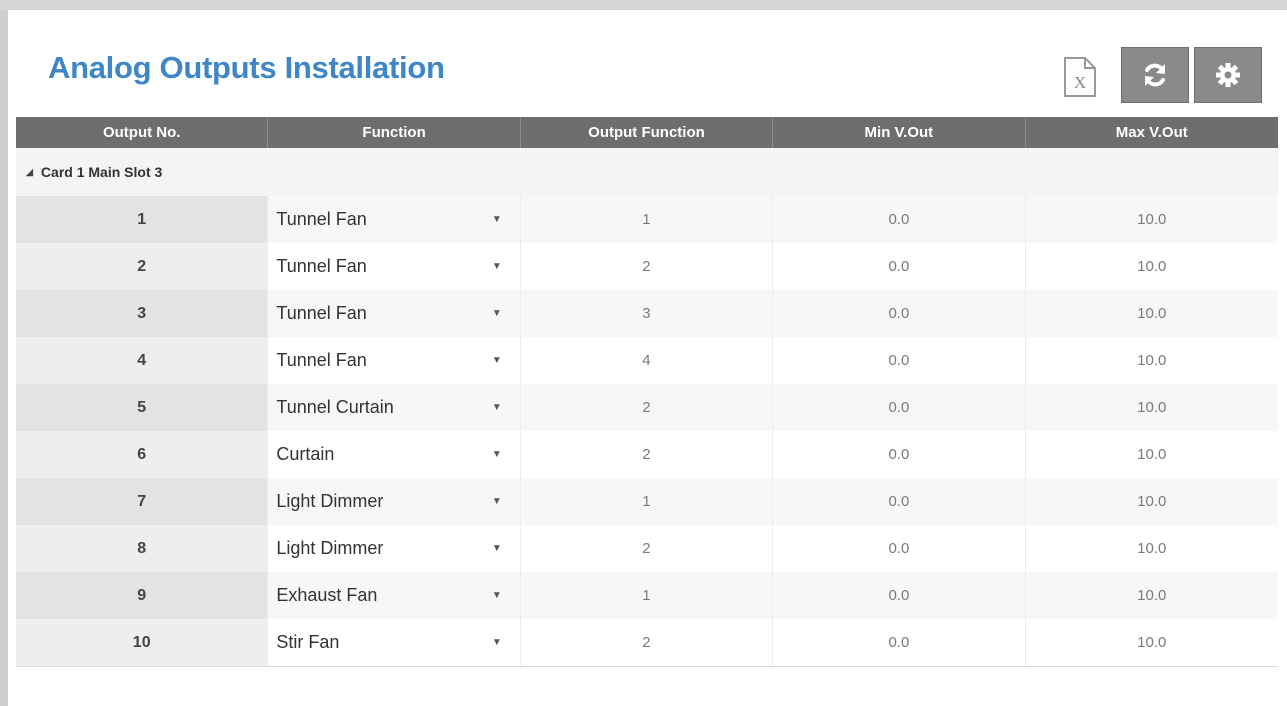 The image size is (1287, 706). Describe the element at coordinates (142, 219) in the screenshot. I see `output-number-cell: 1` at that location.